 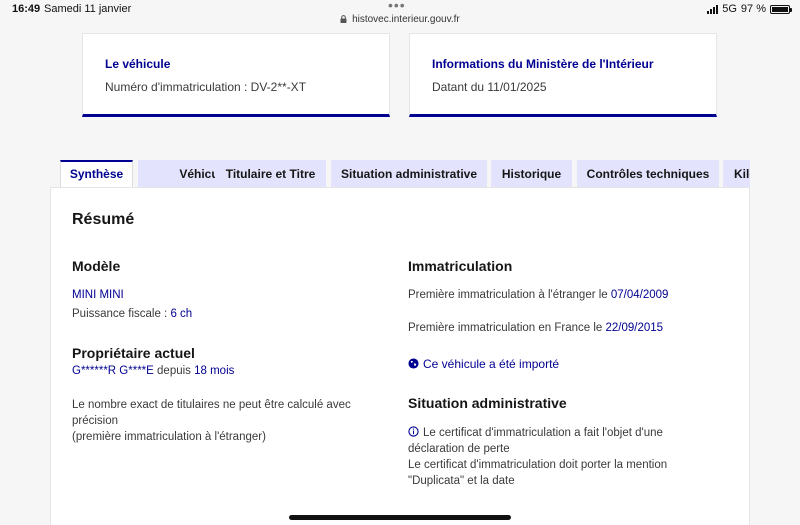 What do you see at coordinates (713, 9) in the screenshot?
I see `signal-icon` at bounding box center [713, 9].